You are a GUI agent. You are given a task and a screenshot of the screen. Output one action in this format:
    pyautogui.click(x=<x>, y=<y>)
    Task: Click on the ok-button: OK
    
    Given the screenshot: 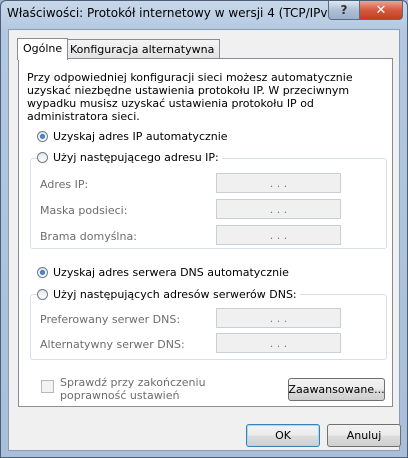 What is the action you would take?
    pyautogui.click(x=283, y=435)
    